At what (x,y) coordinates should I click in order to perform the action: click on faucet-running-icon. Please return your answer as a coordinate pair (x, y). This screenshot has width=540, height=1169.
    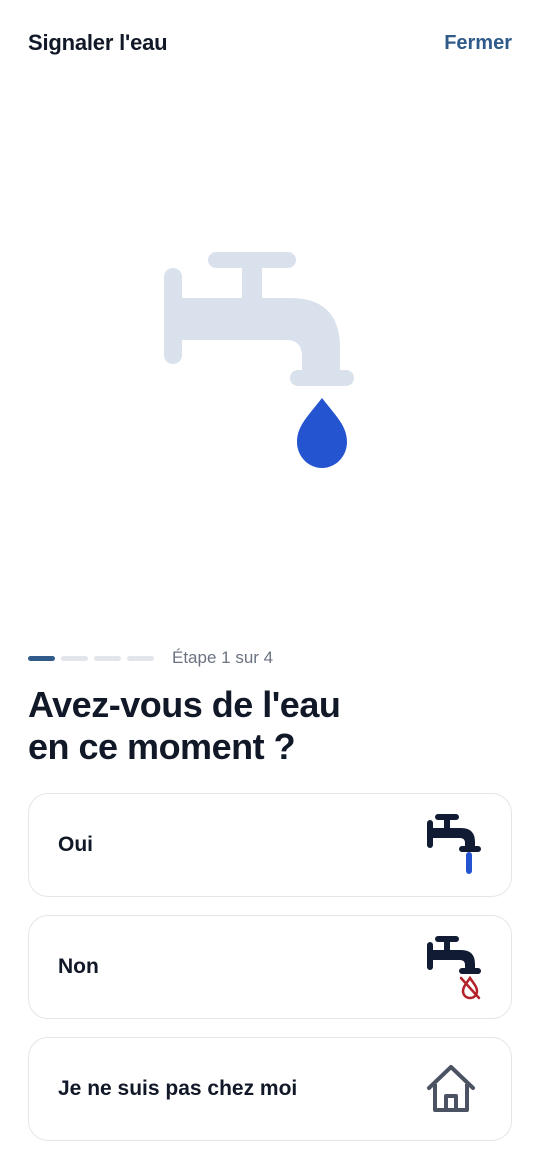
    Looking at the image, I should click on (451, 845).